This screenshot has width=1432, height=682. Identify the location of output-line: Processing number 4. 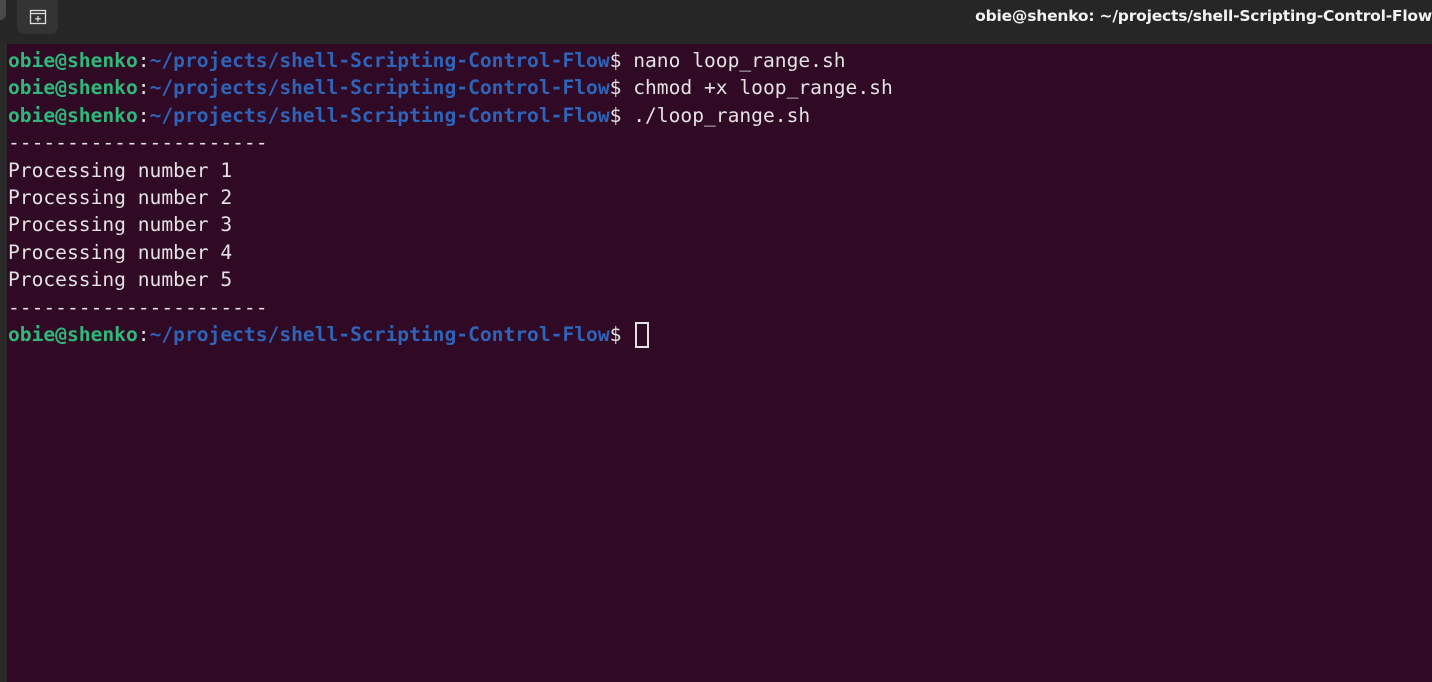
(120, 252).